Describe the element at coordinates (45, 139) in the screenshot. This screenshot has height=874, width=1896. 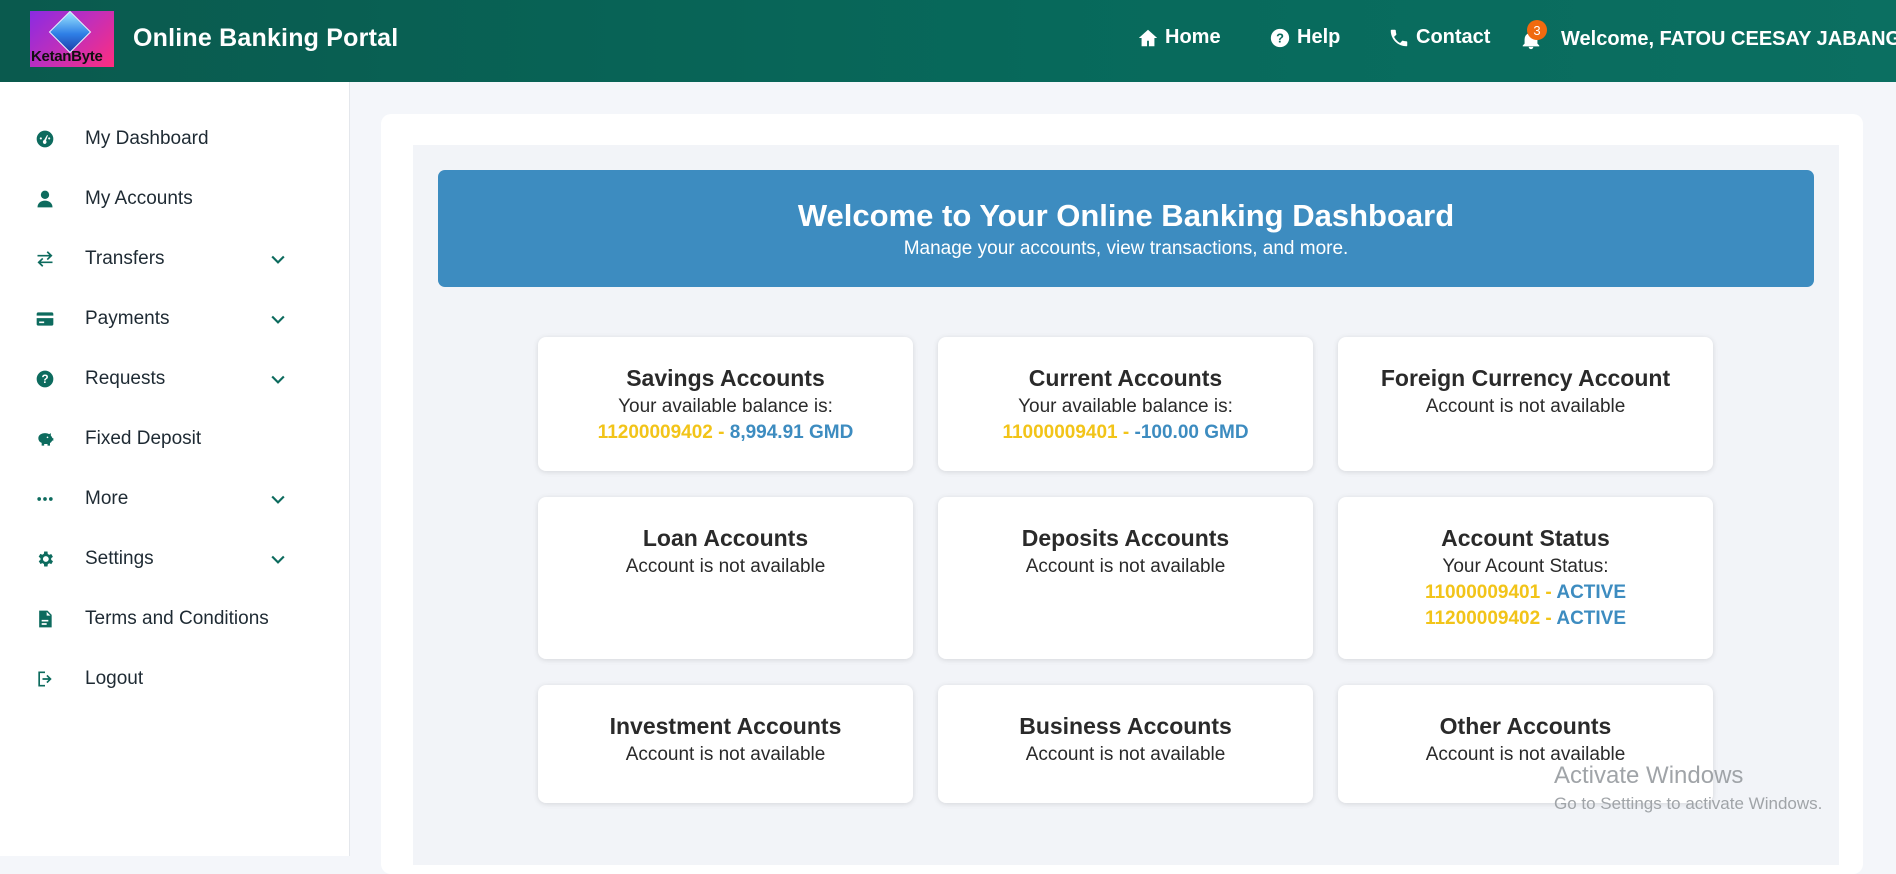
I see `dashboard-icon` at that location.